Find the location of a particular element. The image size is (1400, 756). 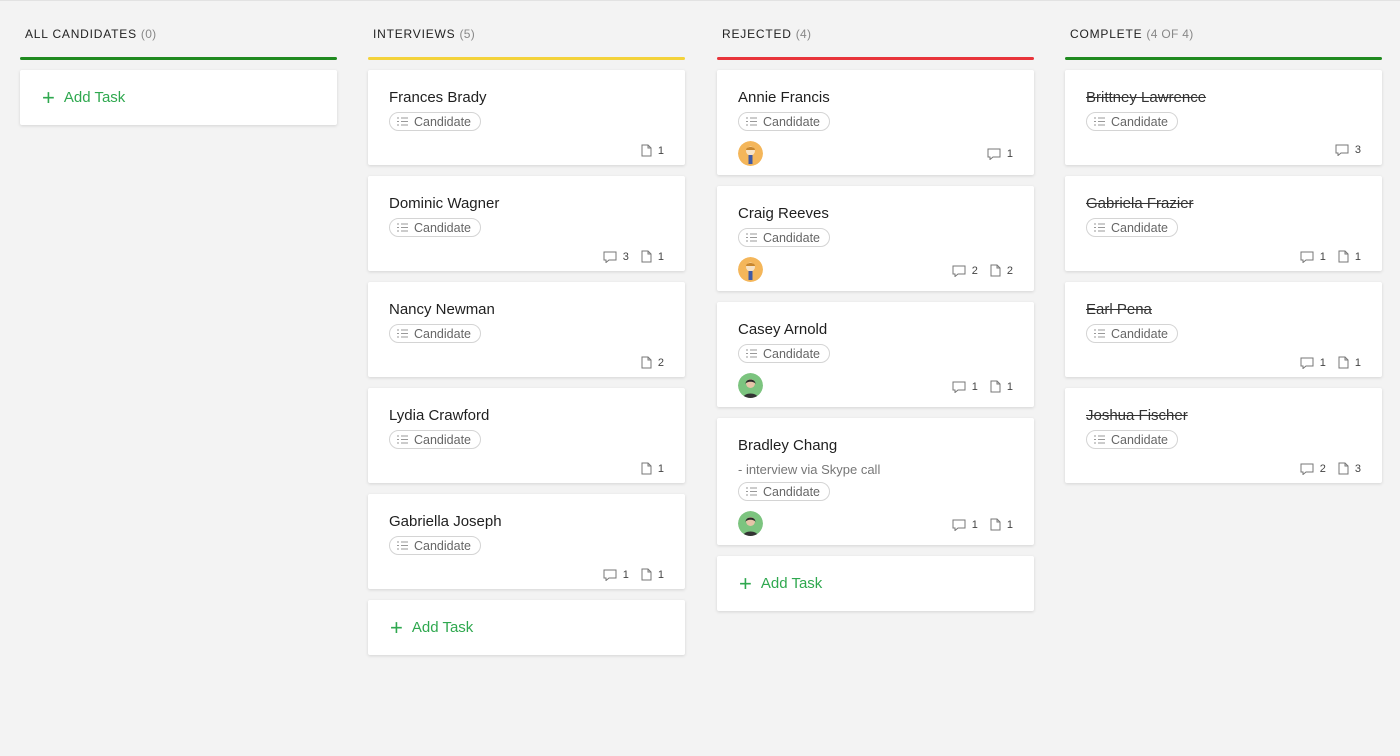

task-card: Joshua Fischer Candidate 2 3 is located at coordinates (1223, 435).